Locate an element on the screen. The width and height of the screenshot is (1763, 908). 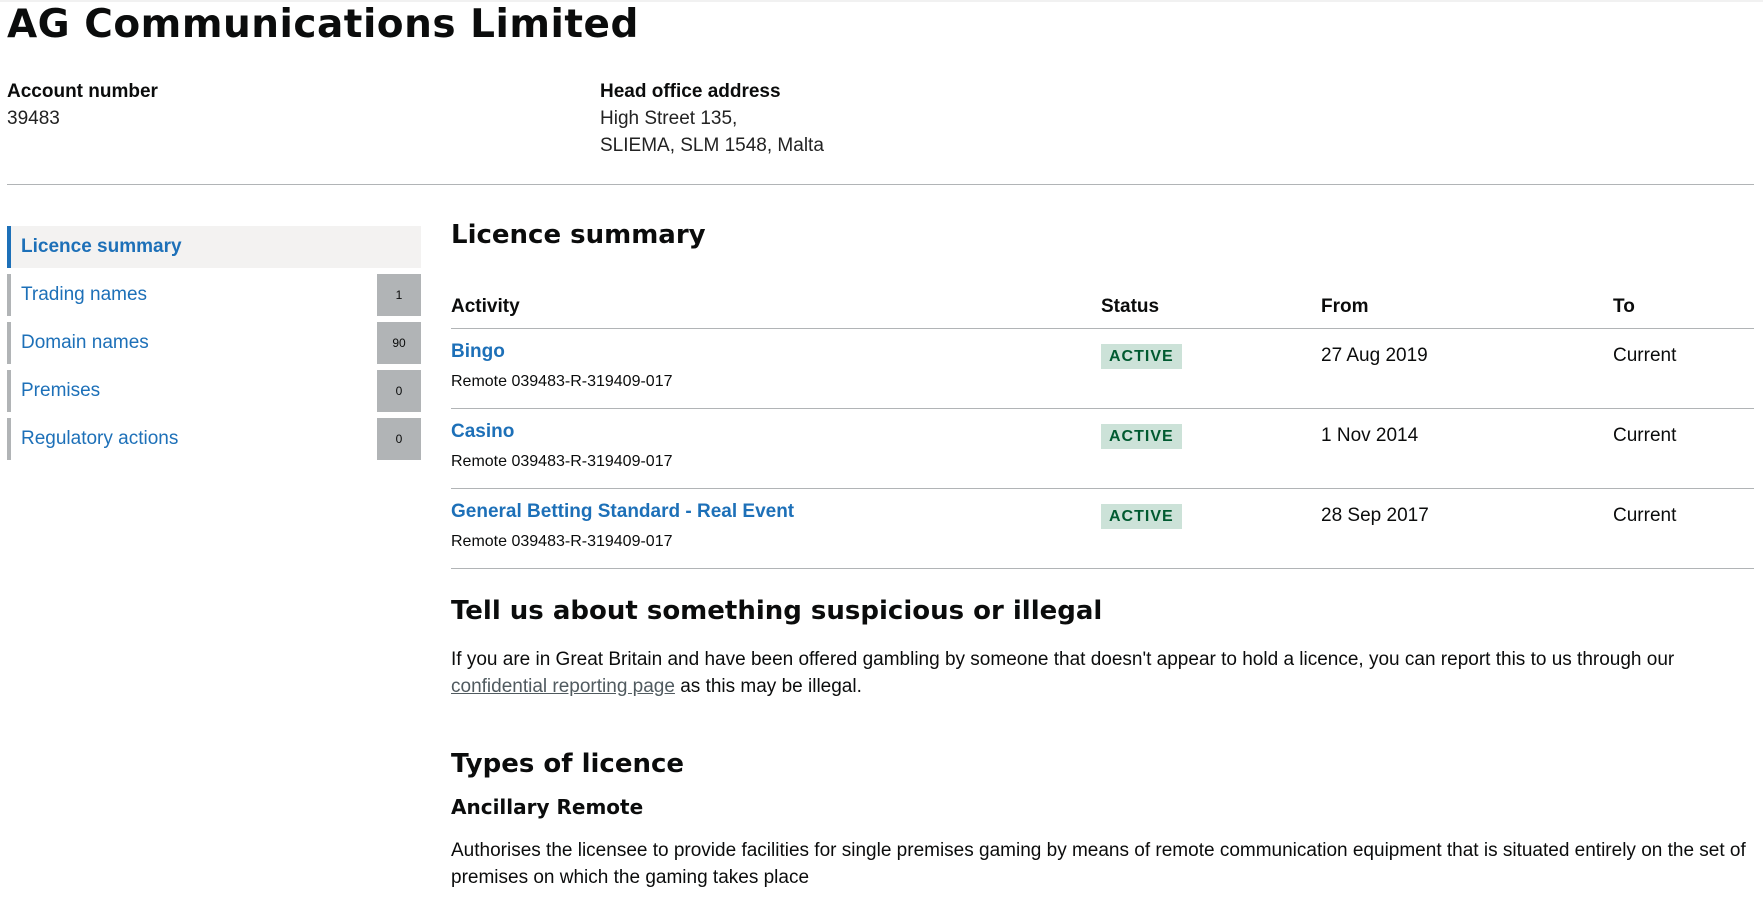
sidebar-item-label: Trading names is located at coordinates (84, 294).